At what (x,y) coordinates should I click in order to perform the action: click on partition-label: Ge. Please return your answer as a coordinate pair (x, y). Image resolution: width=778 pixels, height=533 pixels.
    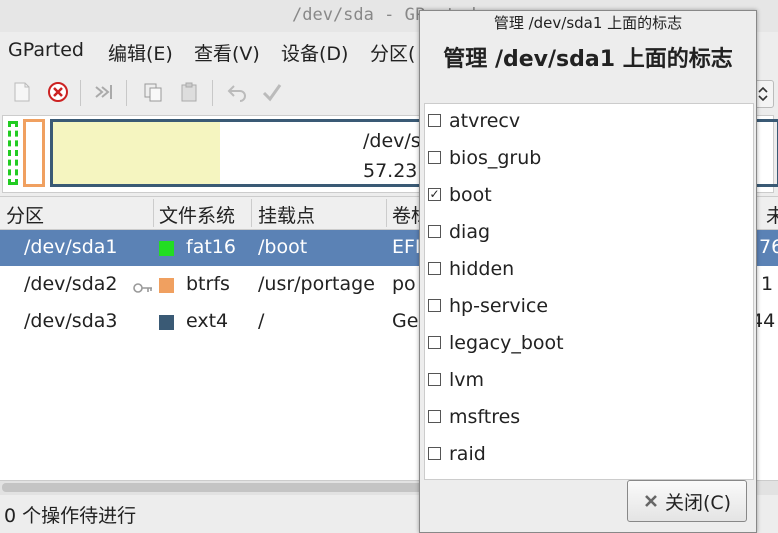
    Looking at the image, I should click on (405, 321).